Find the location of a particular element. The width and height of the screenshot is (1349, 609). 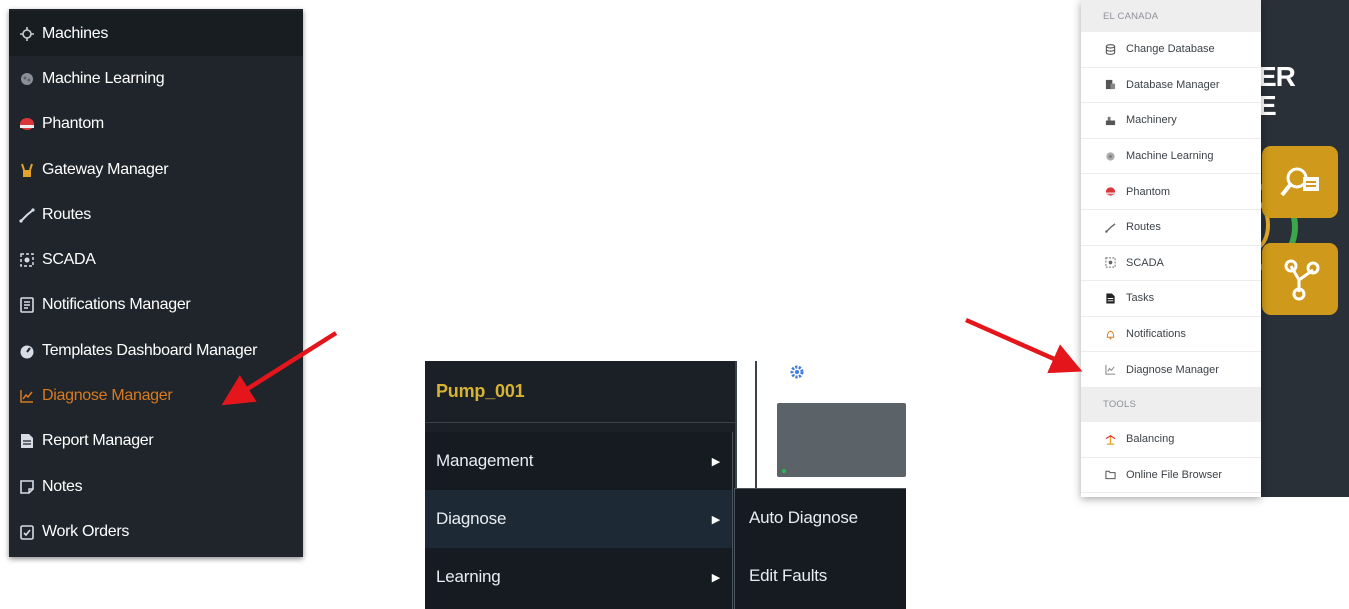

sidebar-item-label: Routes is located at coordinates (66, 214).